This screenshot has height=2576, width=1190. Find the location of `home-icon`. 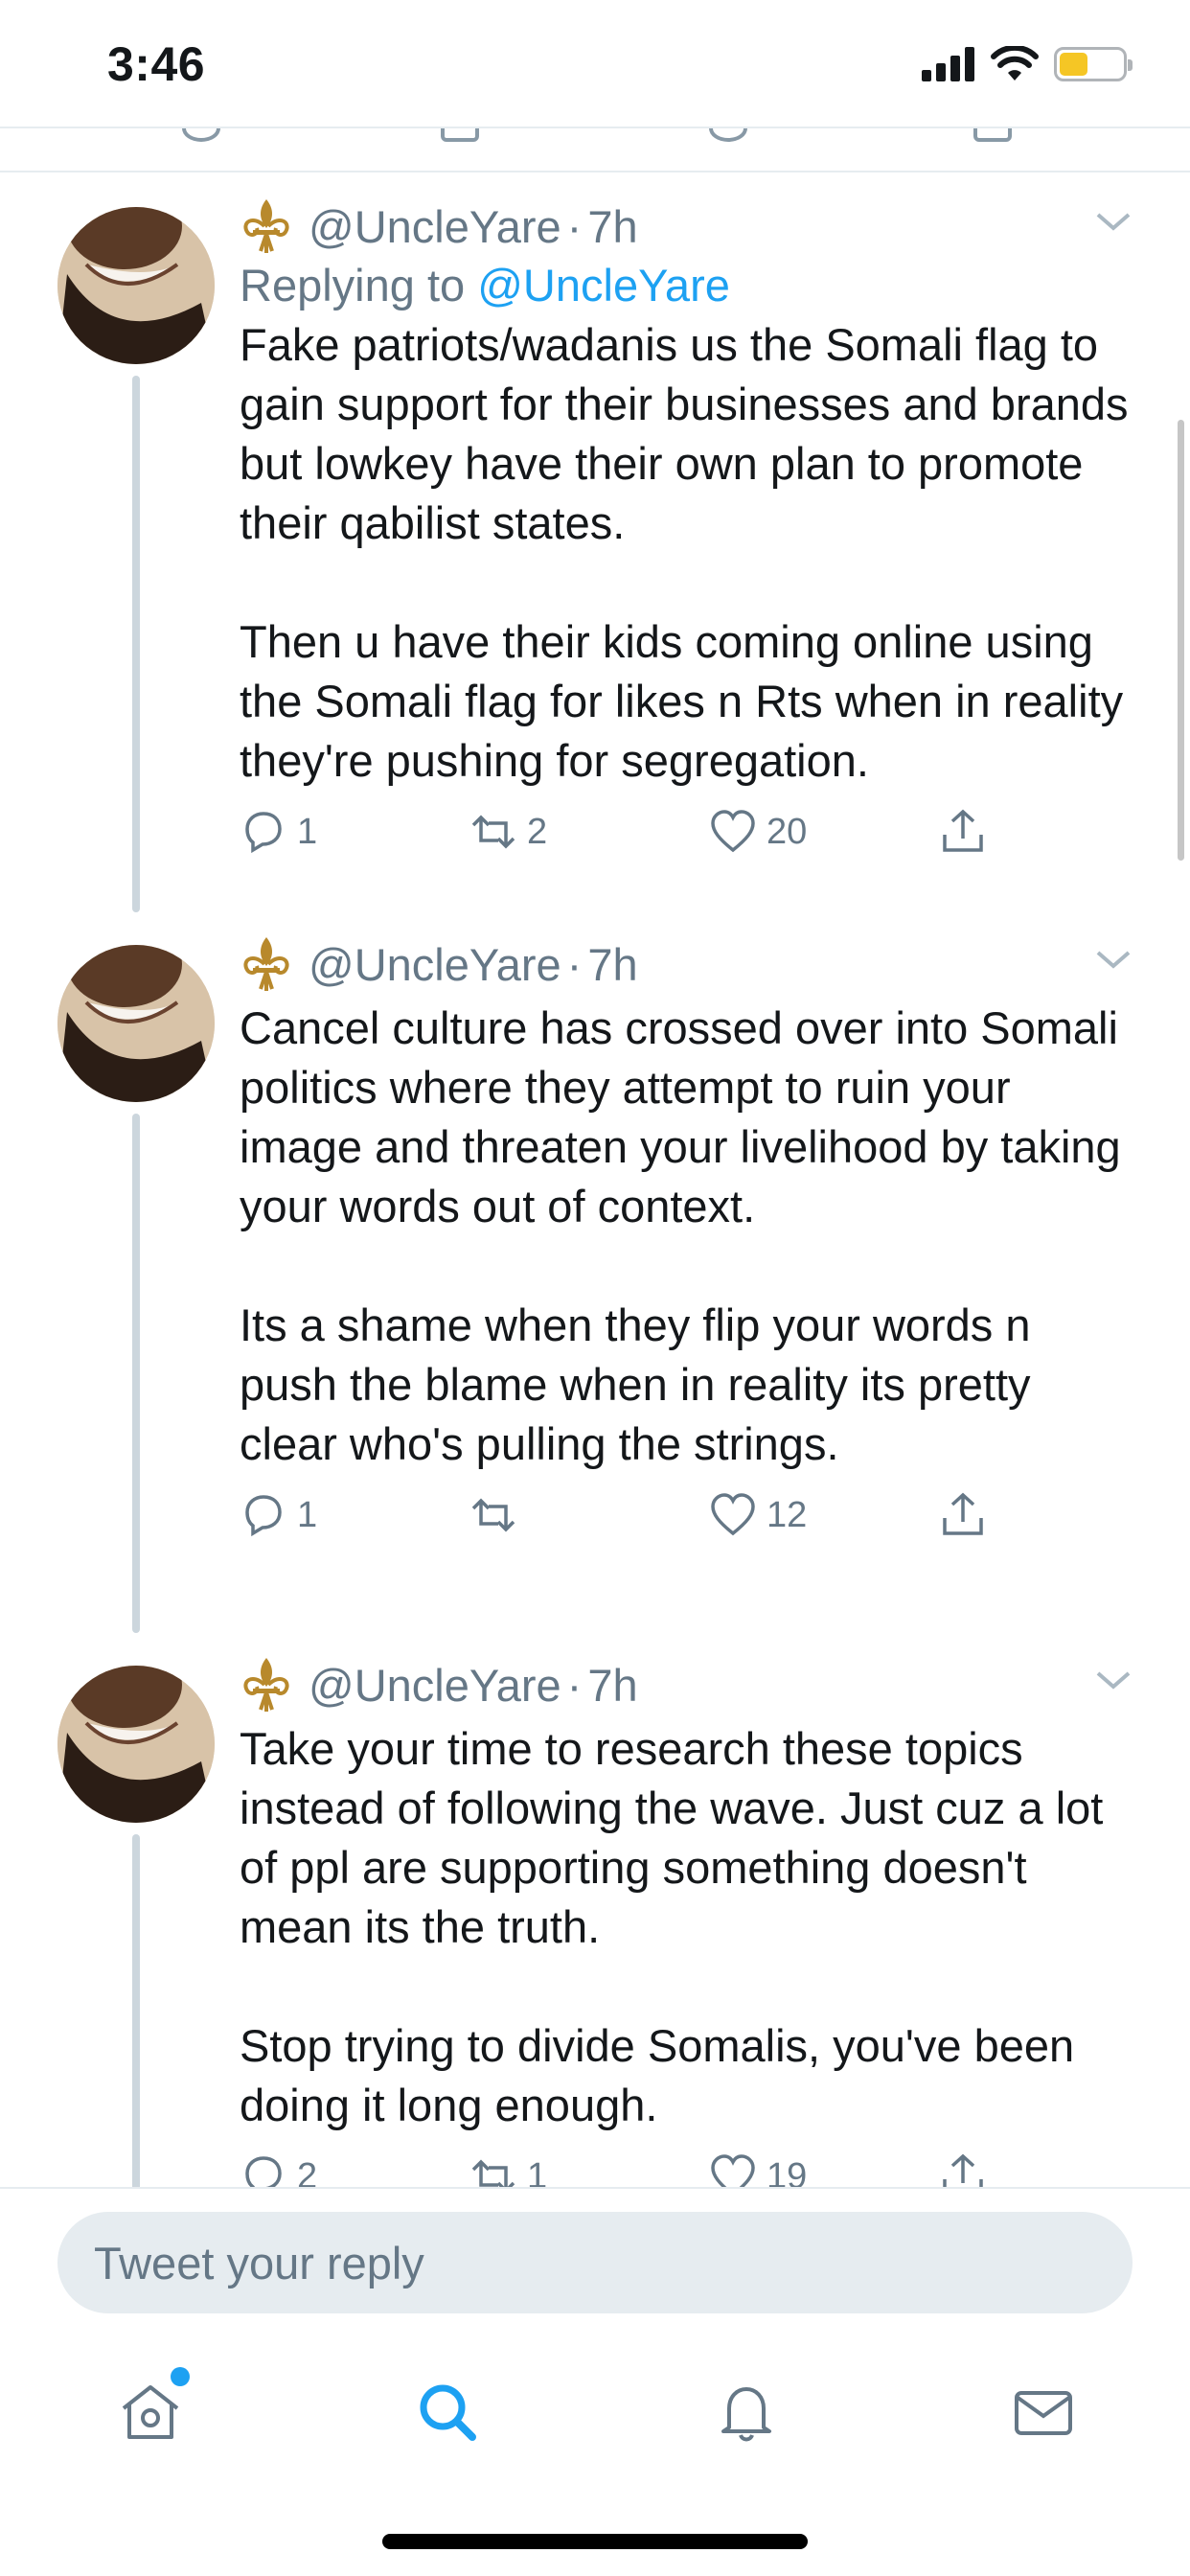

home-icon is located at coordinates (151, 2412).